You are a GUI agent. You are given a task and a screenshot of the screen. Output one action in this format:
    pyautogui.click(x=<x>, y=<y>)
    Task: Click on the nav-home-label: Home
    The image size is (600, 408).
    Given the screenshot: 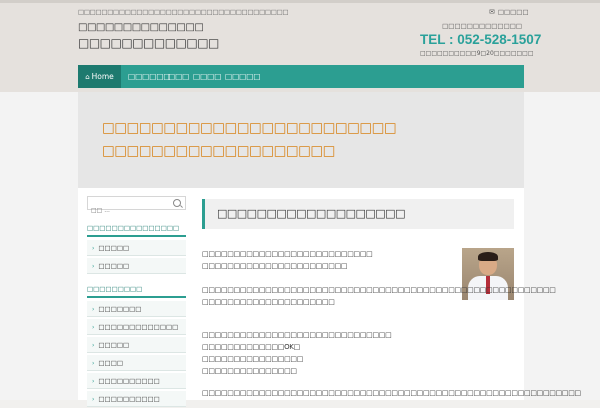 What is the action you would take?
    pyautogui.click(x=102, y=76)
    